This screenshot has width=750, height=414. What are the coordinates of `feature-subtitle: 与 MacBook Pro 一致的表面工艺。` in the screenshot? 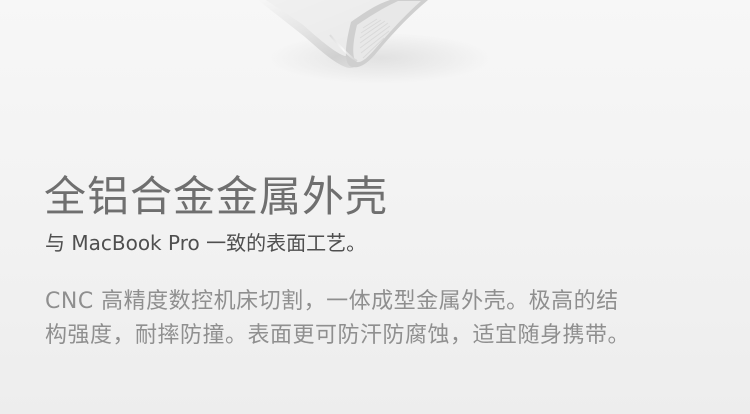 It's located at (206, 243).